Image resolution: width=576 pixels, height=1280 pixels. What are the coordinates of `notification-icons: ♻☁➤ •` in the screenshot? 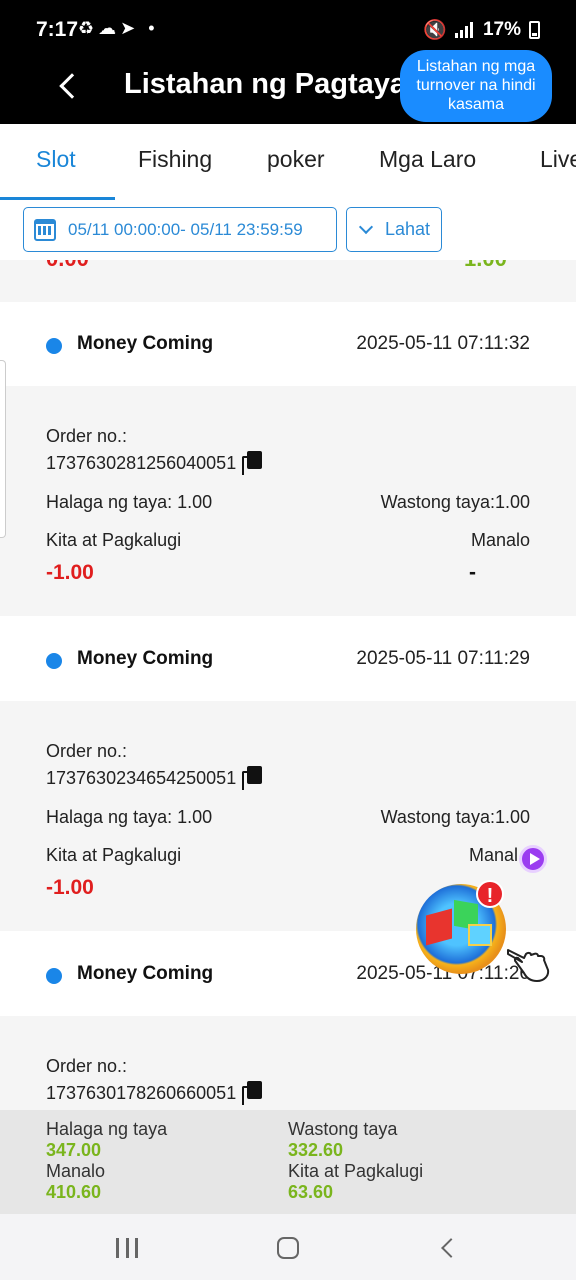 It's located at (118, 28).